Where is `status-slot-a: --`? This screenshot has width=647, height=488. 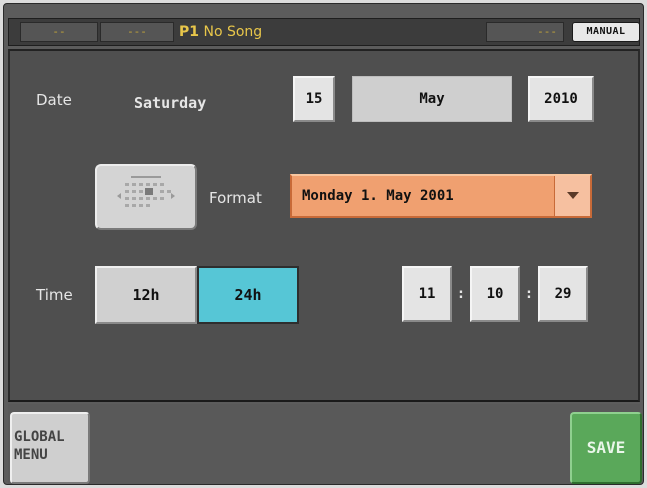 status-slot-a: -- is located at coordinates (59, 32).